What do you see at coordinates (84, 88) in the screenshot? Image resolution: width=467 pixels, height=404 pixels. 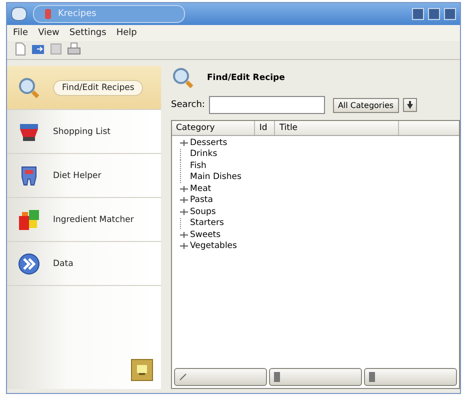 I see `sidebar-item: Find/Edit Recipes` at bounding box center [84, 88].